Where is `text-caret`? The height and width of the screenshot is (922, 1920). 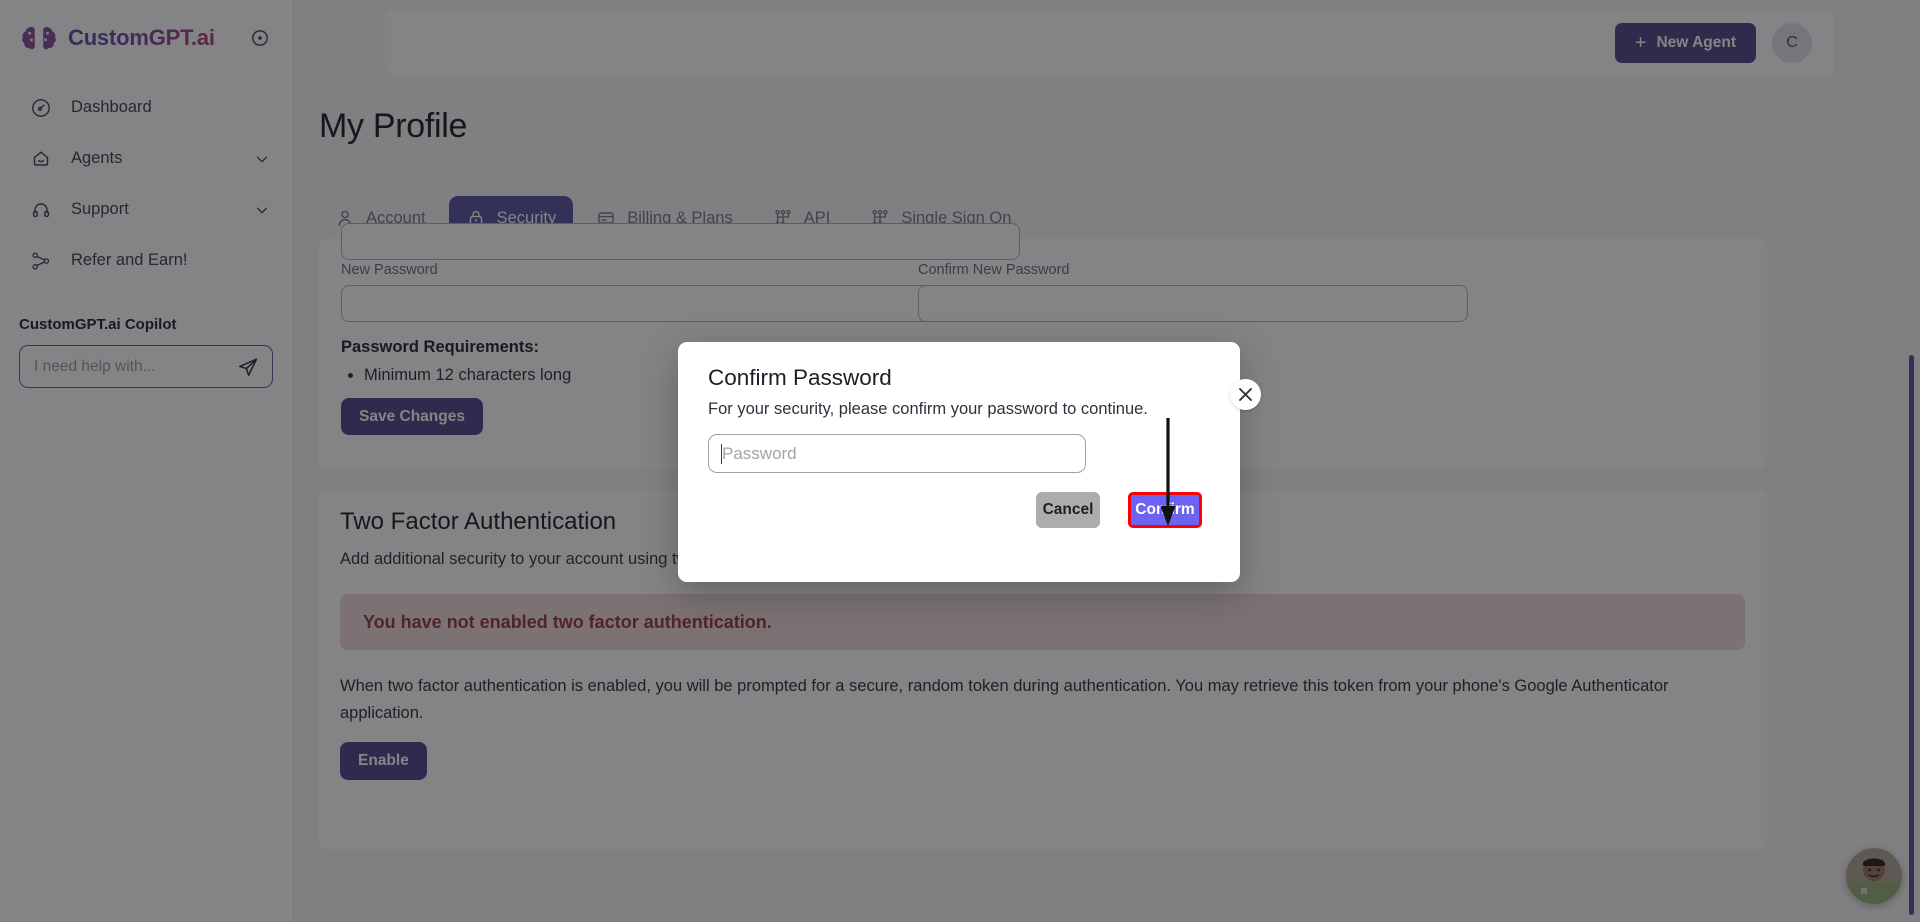
text-caret is located at coordinates (721, 454).